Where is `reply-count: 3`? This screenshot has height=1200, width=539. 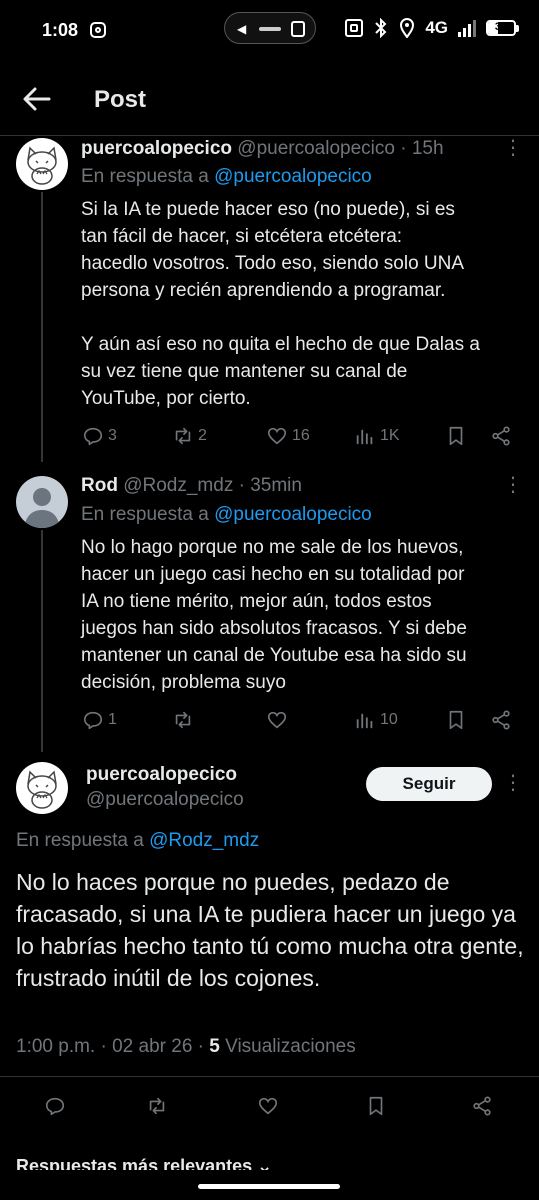 reply-count: 3 is located at coordinates (112, 435).